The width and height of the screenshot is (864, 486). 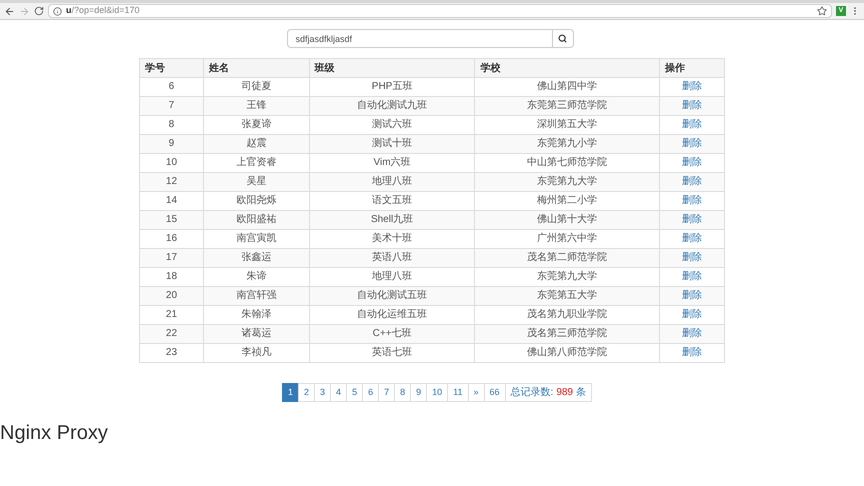 I want to click on page-button: 7, so click(x=387, y=392).